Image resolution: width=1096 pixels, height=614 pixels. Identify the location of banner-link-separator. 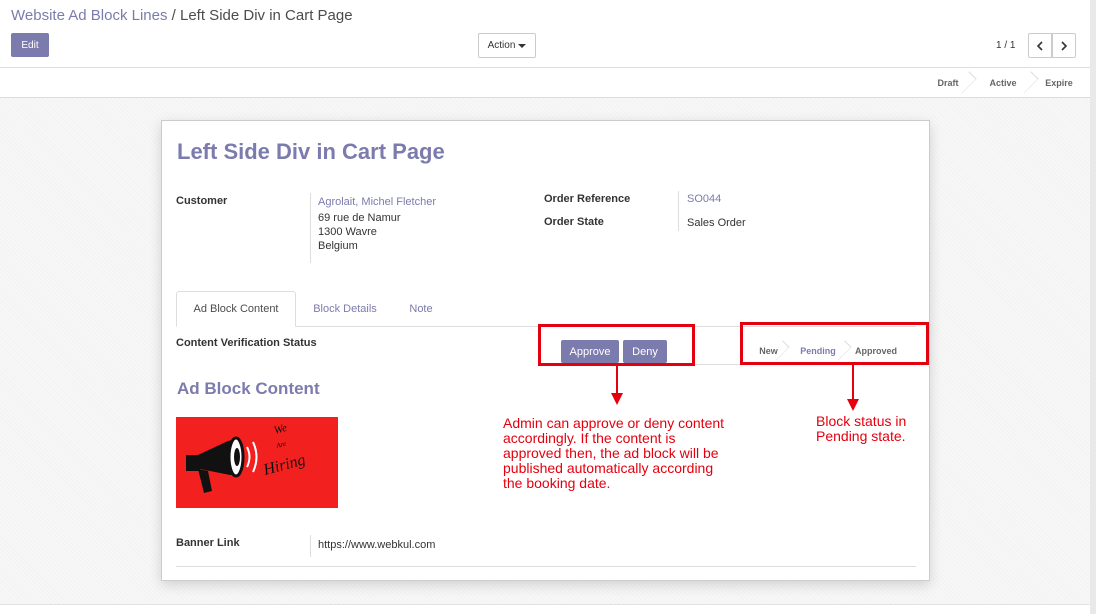
(310, 546).